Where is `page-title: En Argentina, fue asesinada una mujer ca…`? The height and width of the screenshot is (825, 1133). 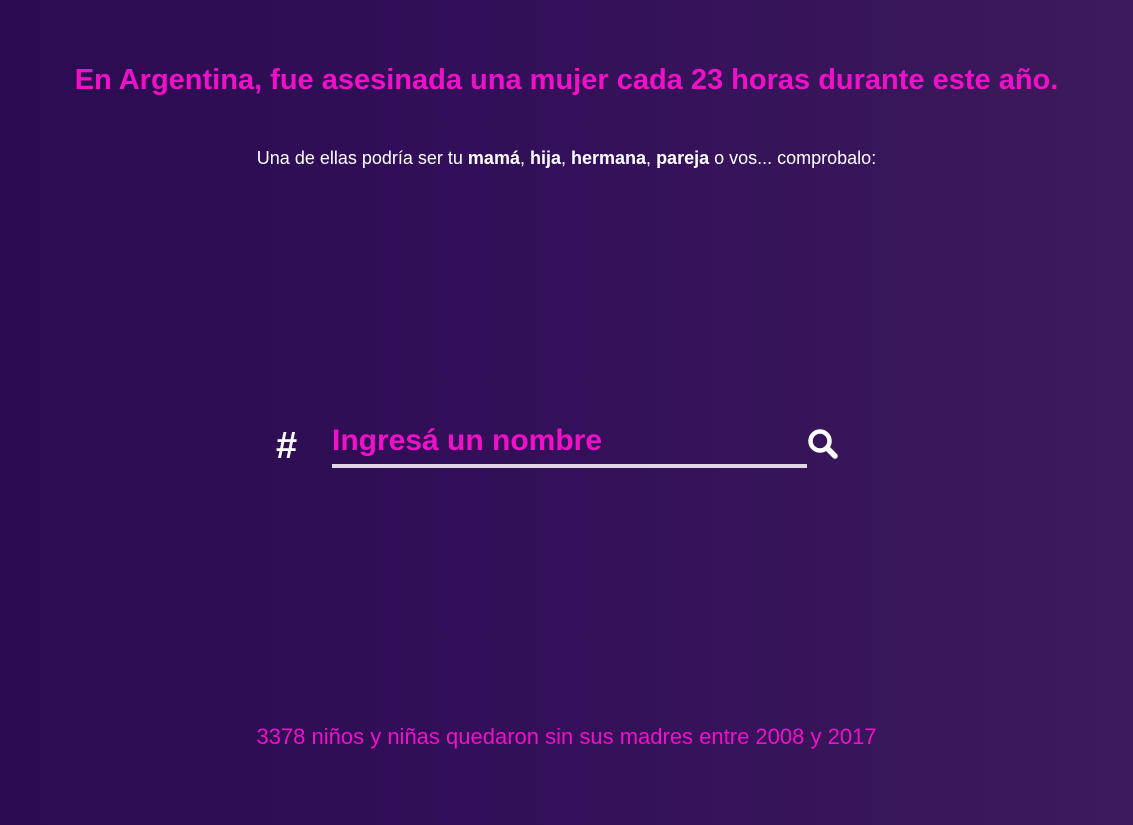
page-title: En Argentina, fue asesinada una mujer ca… is located at coordinates (566, 80).